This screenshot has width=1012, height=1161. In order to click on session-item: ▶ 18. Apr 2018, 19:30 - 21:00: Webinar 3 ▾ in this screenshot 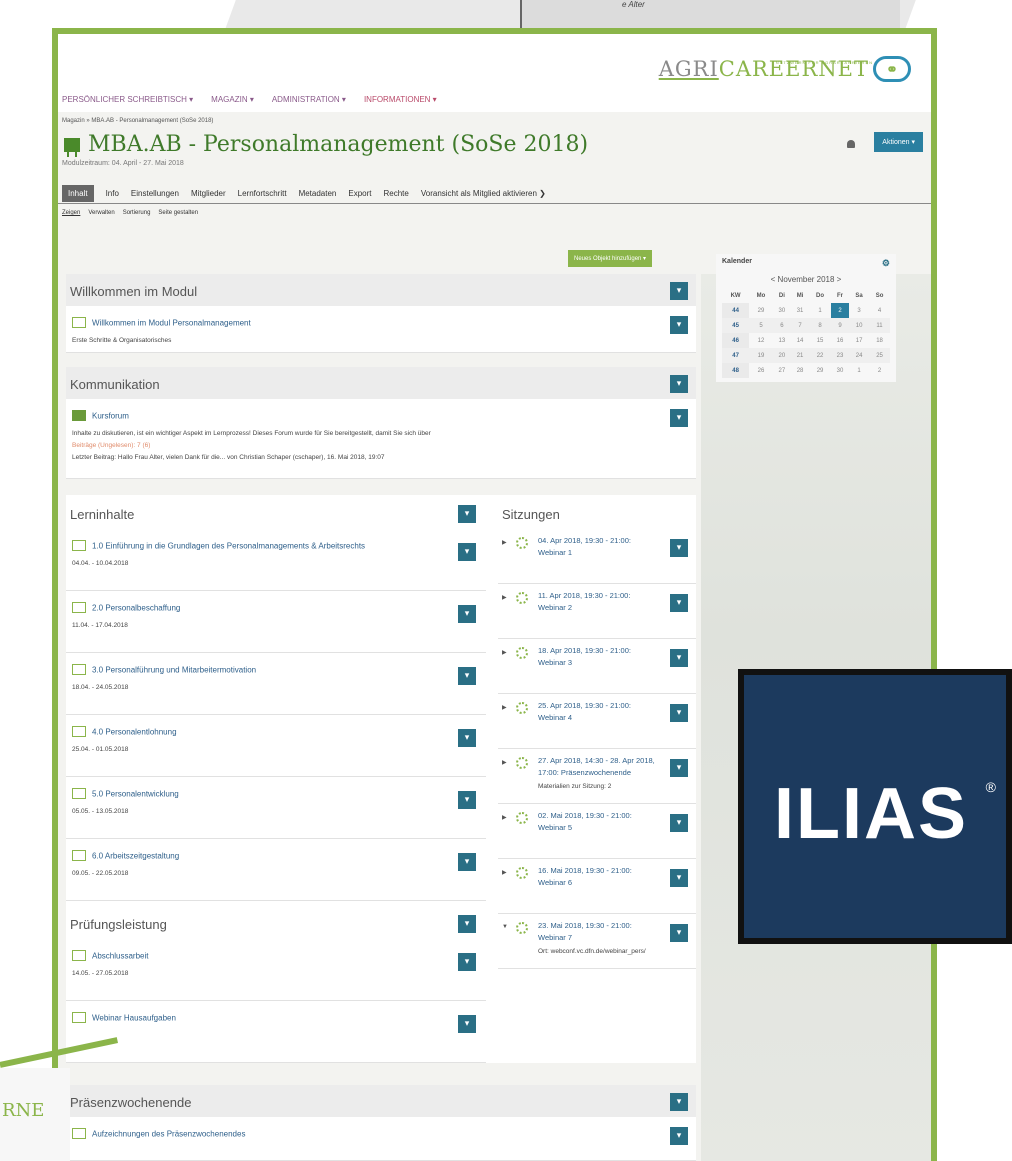, I will do `click(597, 666)`.